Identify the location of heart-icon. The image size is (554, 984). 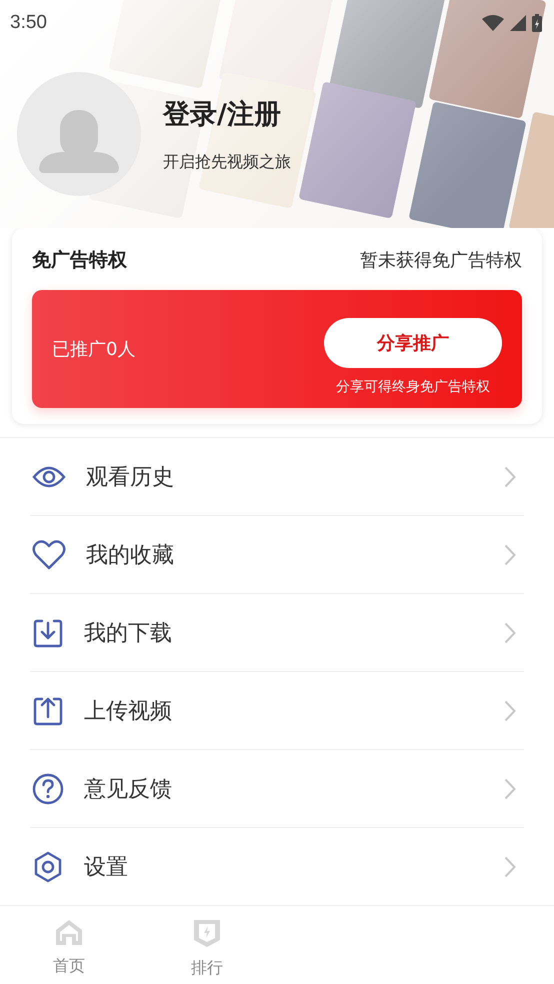
(49, 555).